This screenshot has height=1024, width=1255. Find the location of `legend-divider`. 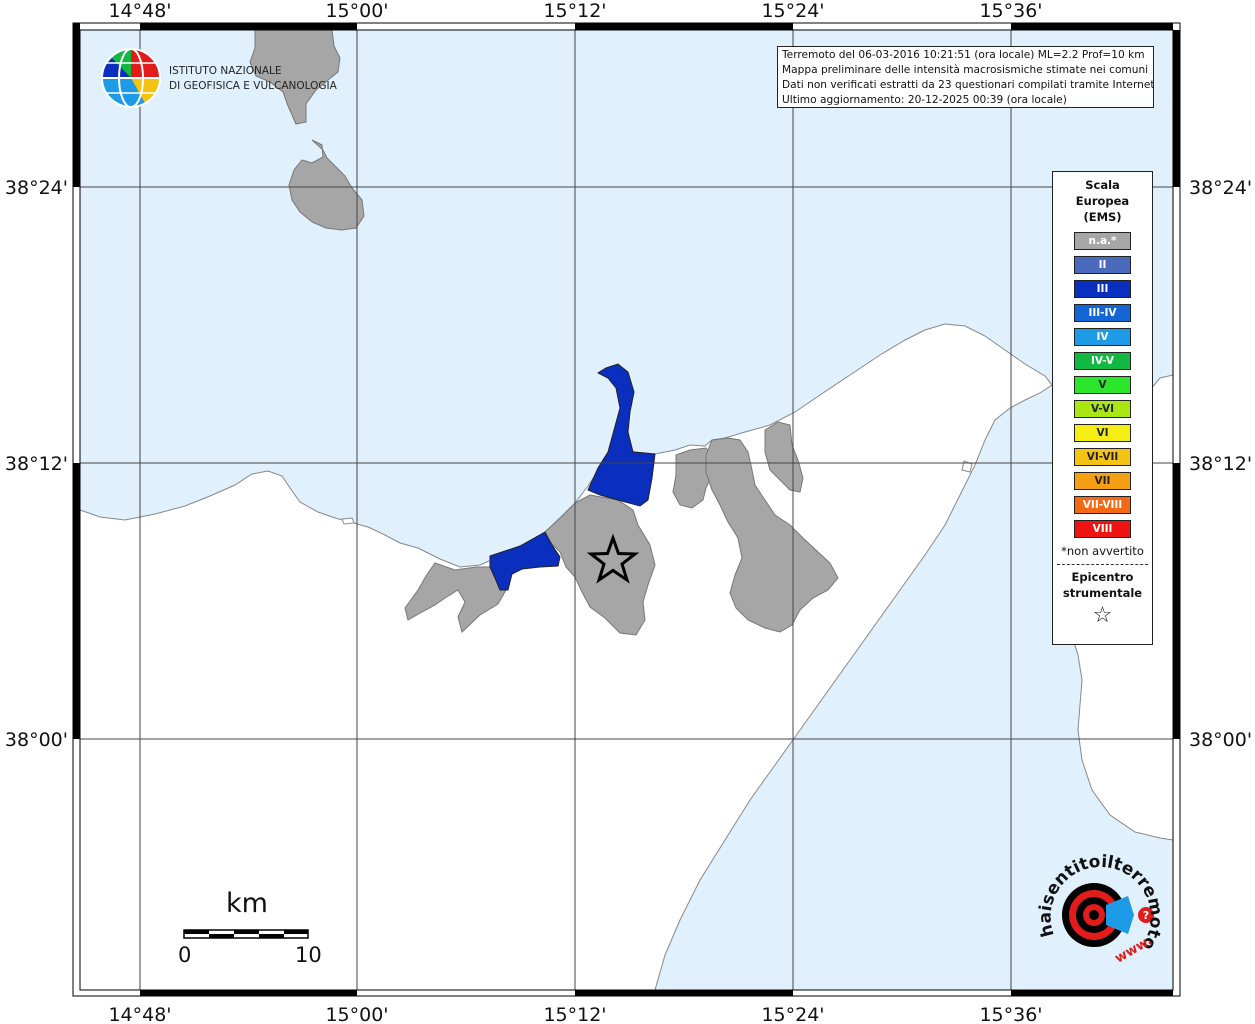

legend-divider is located at coordinates (1102, 564).